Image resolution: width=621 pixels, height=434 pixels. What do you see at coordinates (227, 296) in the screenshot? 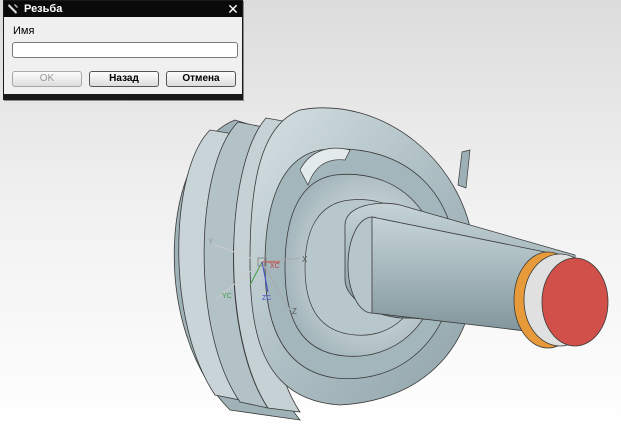
I see `axis-label-yc: YC` at bounding box center [227, 296].